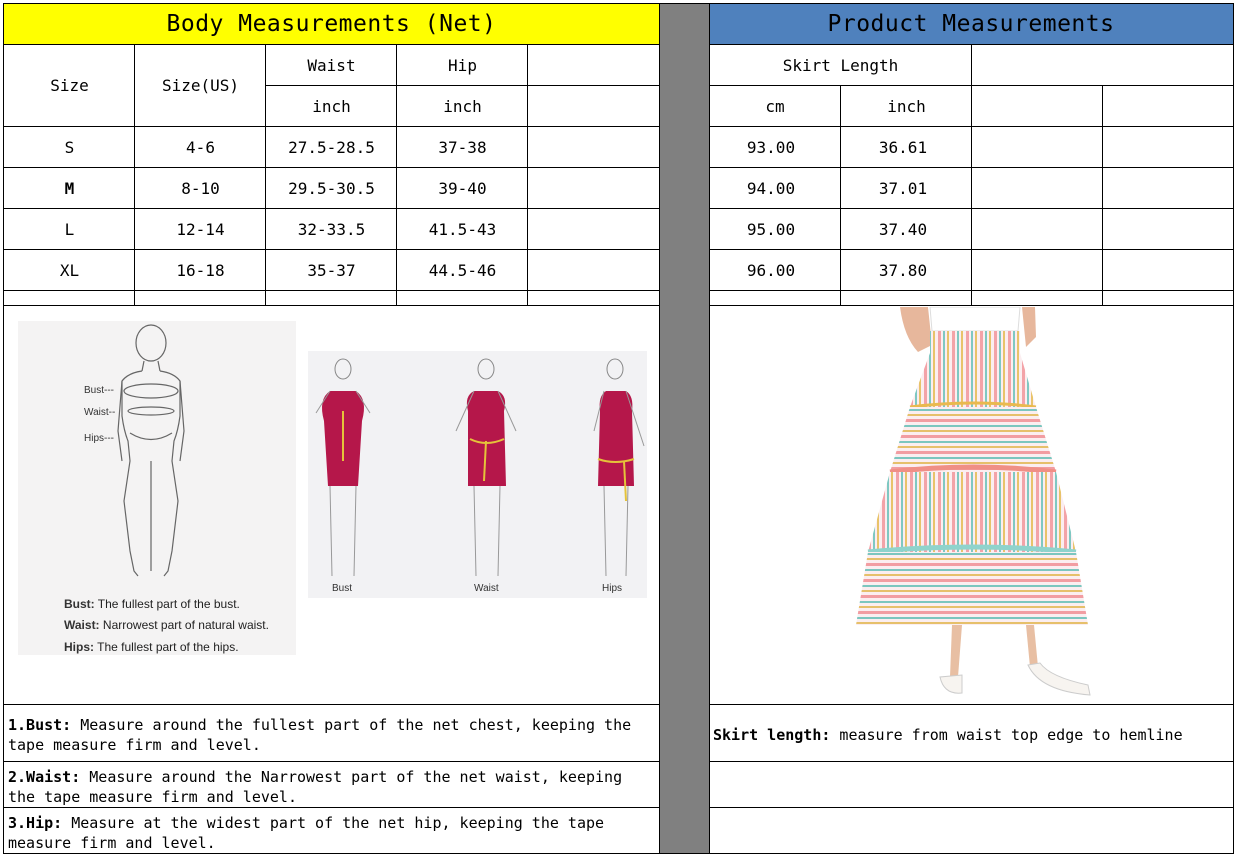 The image size is (1237, 856). What do you see at coordinates (462, 270) in the screenshot?
I see `row-xl-hip: 44.5-46` at bounding box center [462, 270].